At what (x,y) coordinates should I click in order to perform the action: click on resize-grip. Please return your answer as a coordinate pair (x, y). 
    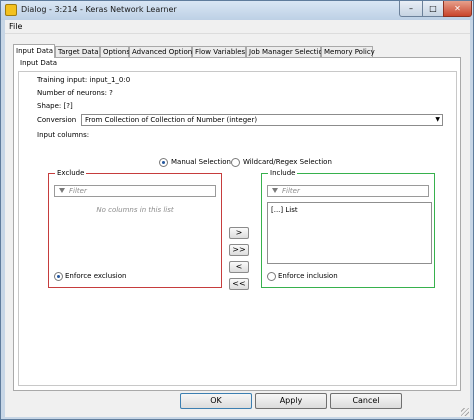
    Looking at the image, I should click on (465, 412).